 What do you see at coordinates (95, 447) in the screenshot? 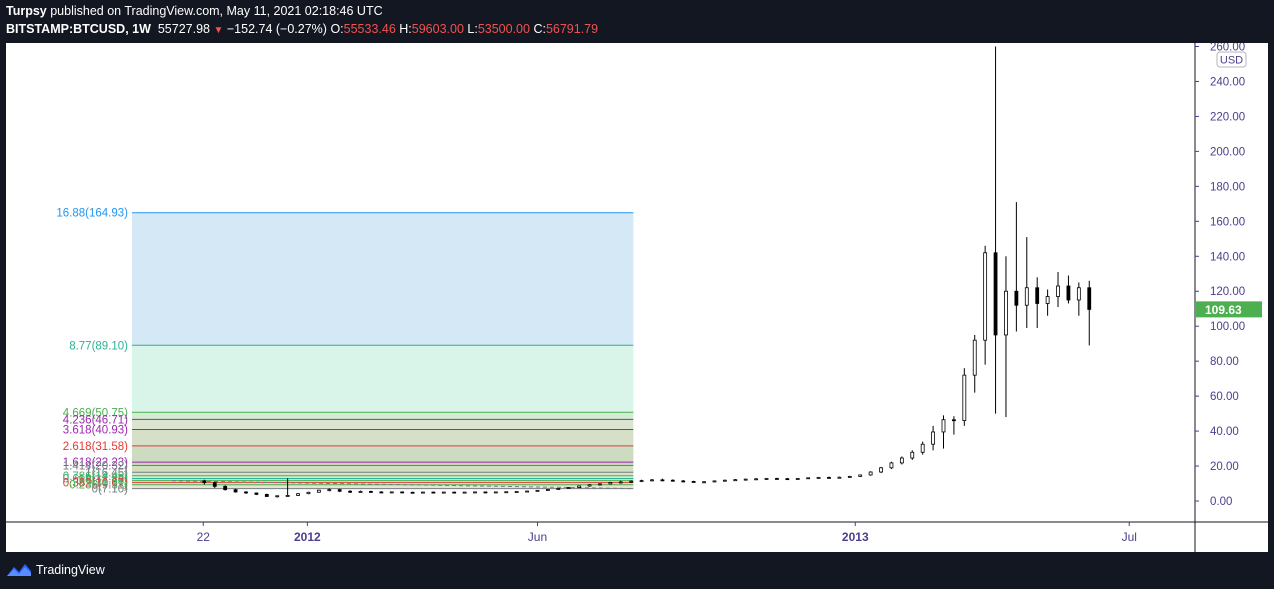
I see `fib-level-label: 2.618(31.58)` at bounding box center [95, 447].